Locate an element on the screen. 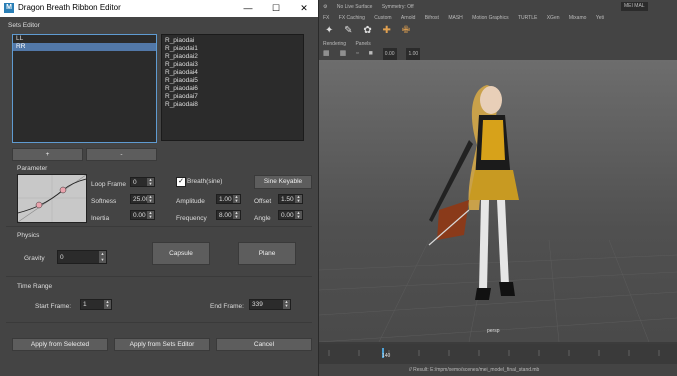 The image size is (677, 376). shaded-icon: ■ is located at coordinates (371, 54).